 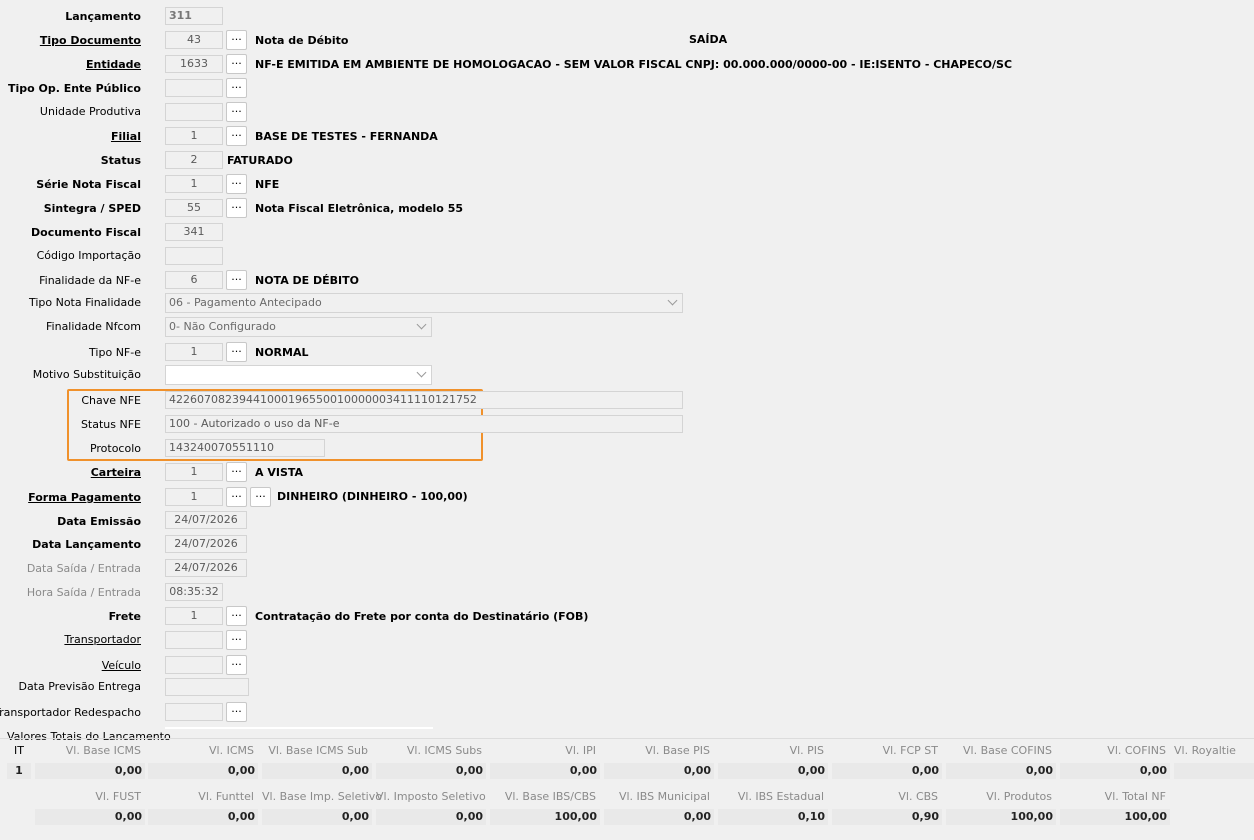 What do you see at coordinates (90, 111) in the screenshot?
I see `unidade-produtiva-label: Unidade Produtiva` at bounding box center [90, 111].